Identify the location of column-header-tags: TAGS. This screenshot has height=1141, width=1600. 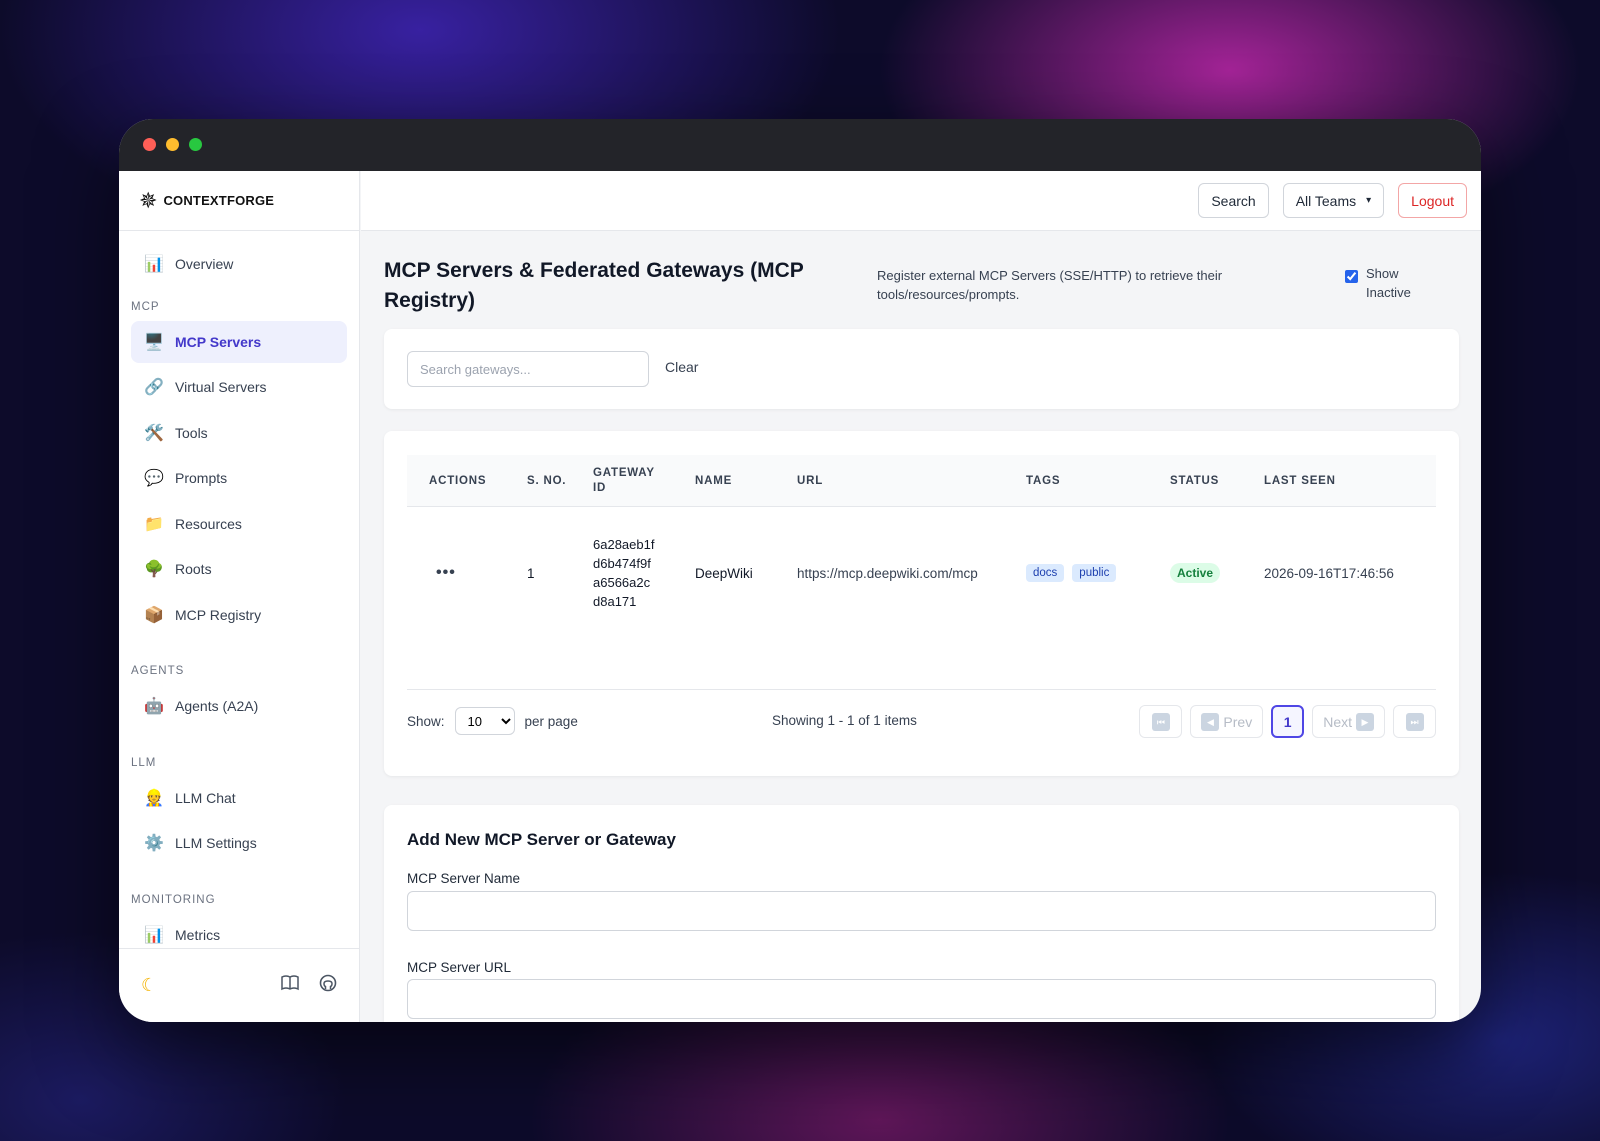
(1043, 480).